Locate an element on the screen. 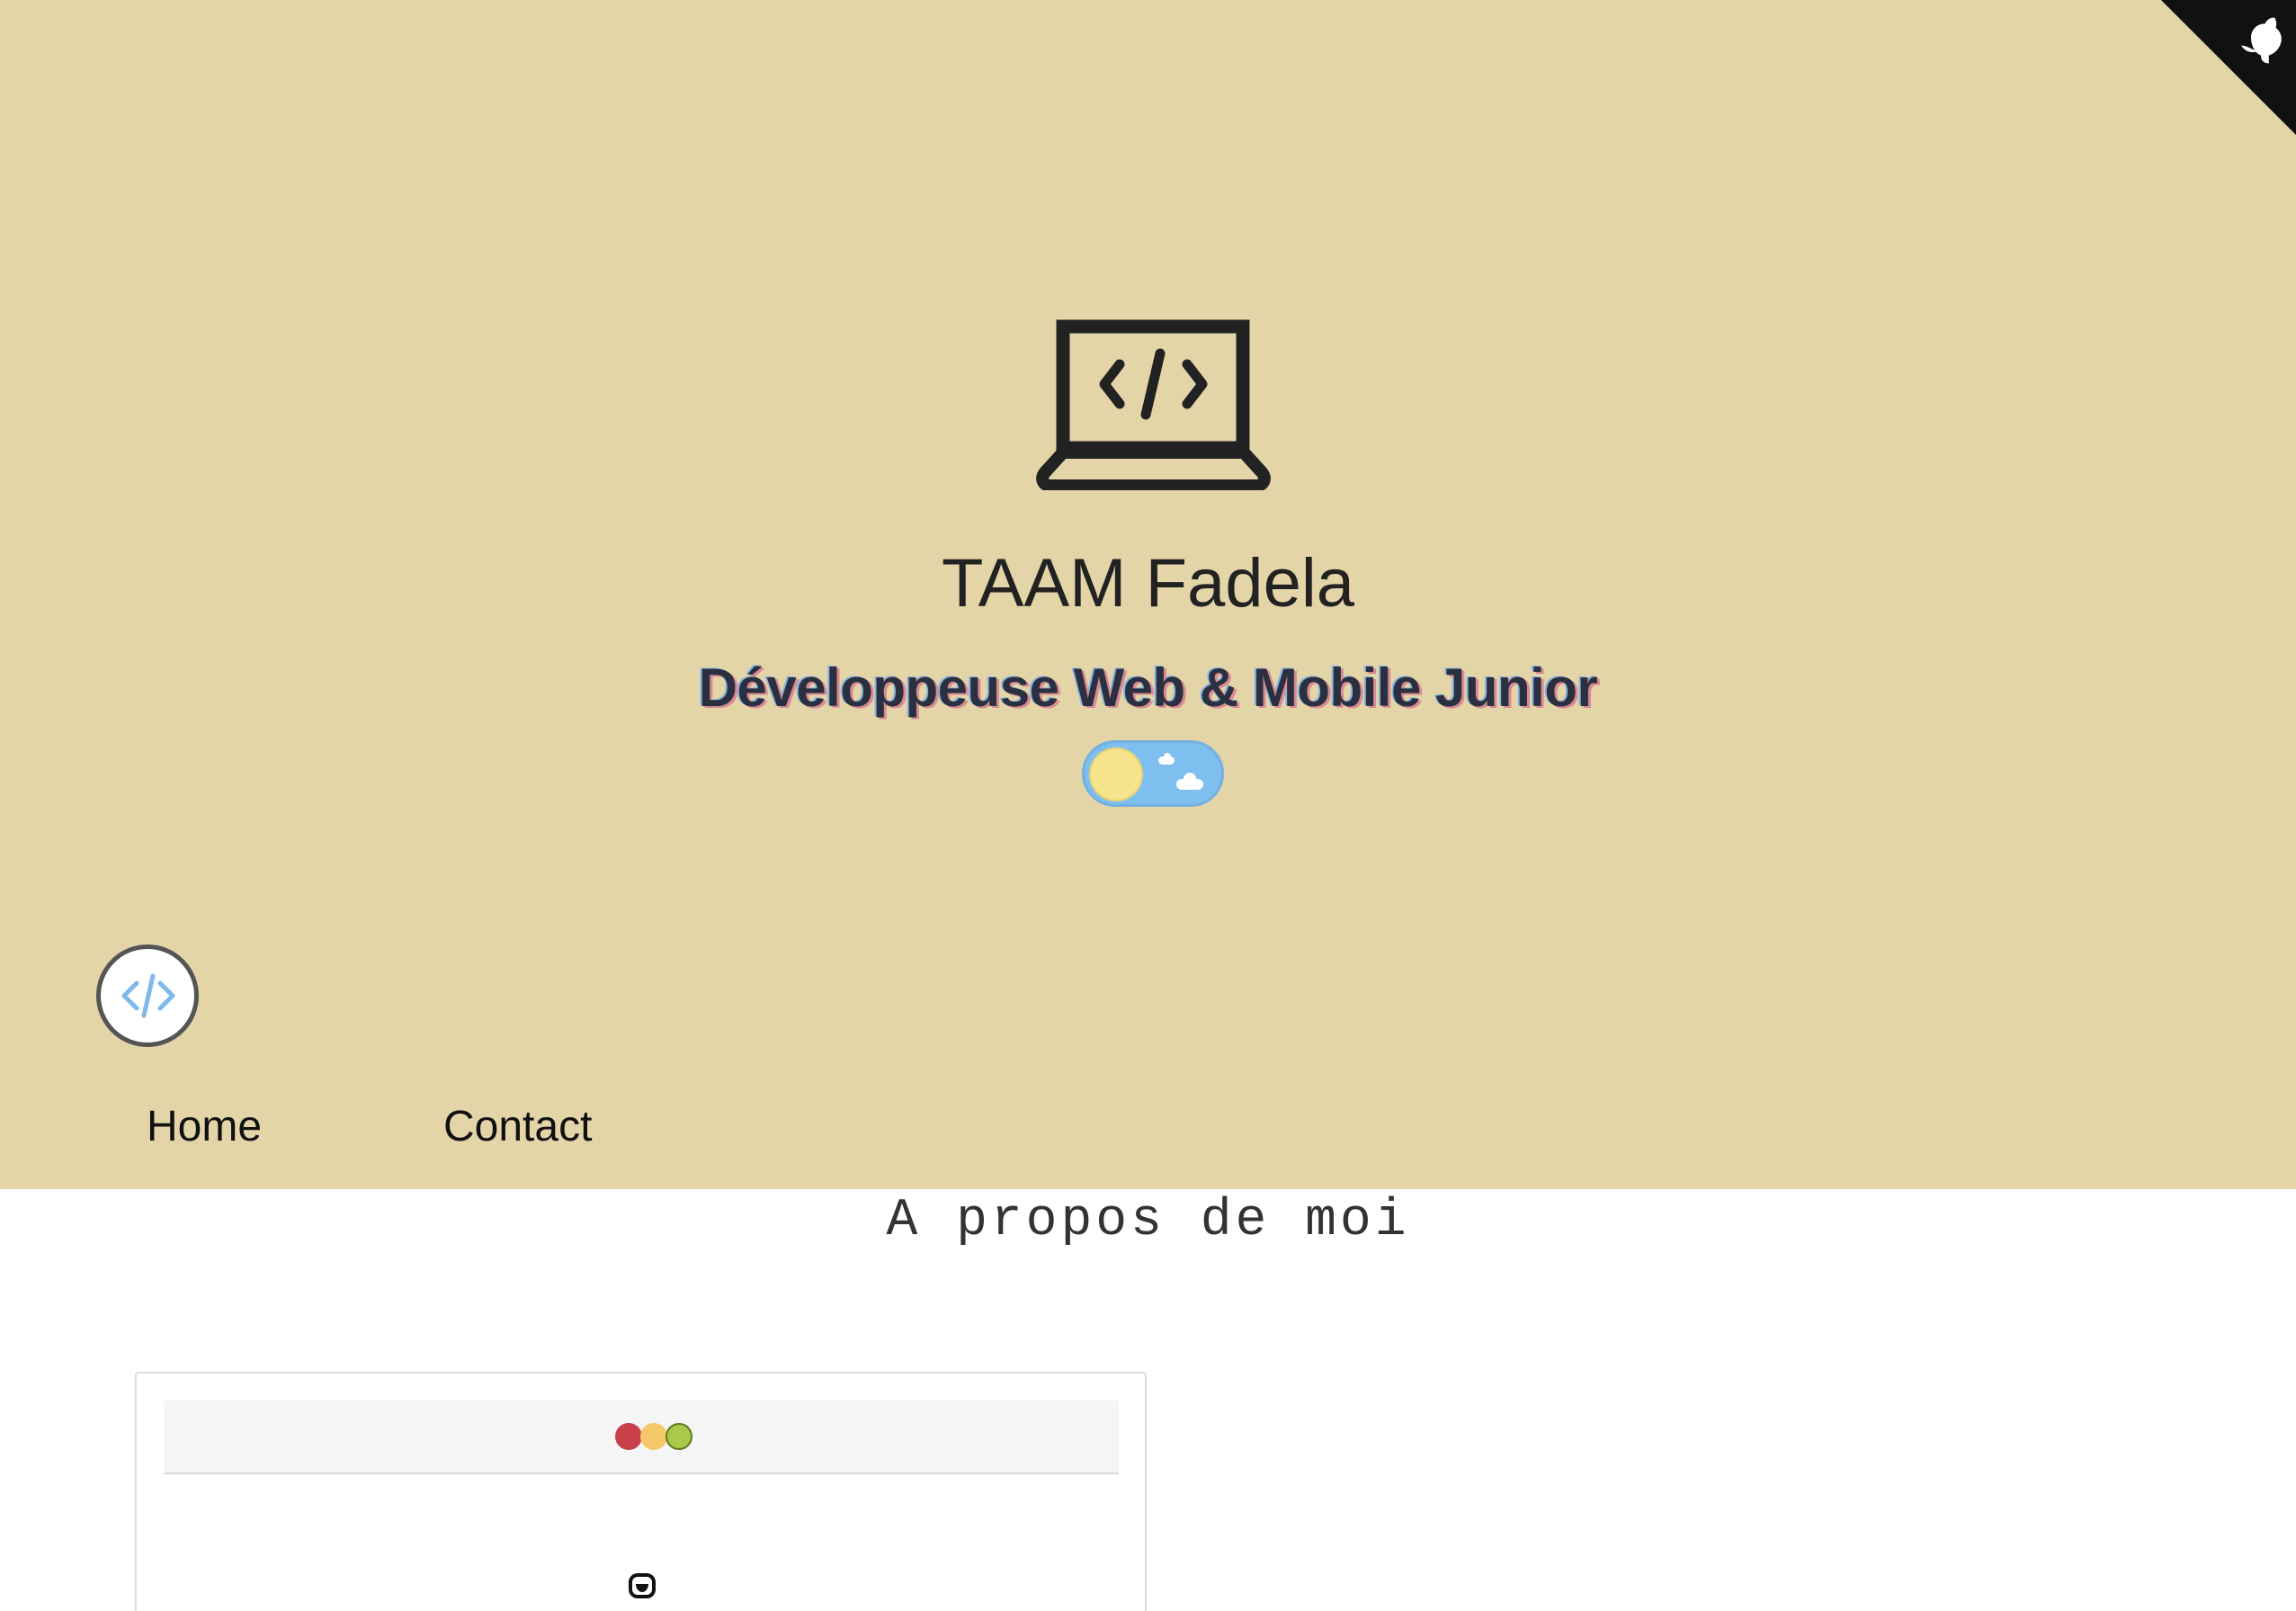 This screenshot has height=1611, width=2296. theme-toggle is located at coordinates (1153, 774).